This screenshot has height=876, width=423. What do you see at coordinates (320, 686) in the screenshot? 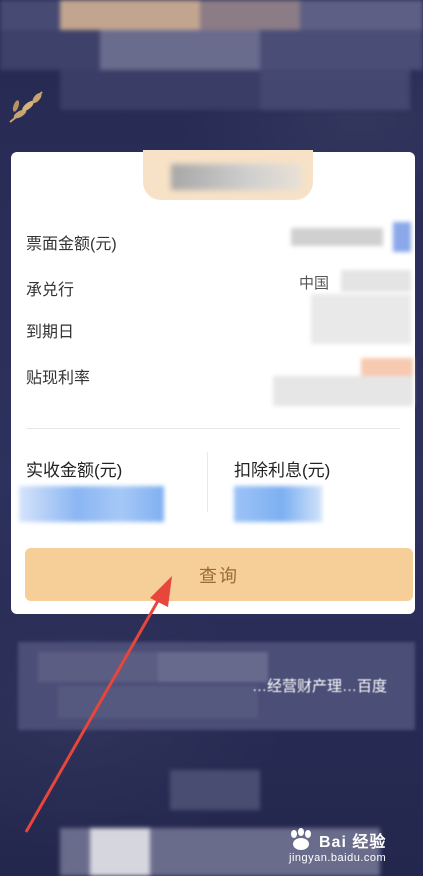
I see `banner-text: …经营财产理…百度` at bounding box center [320, 686].